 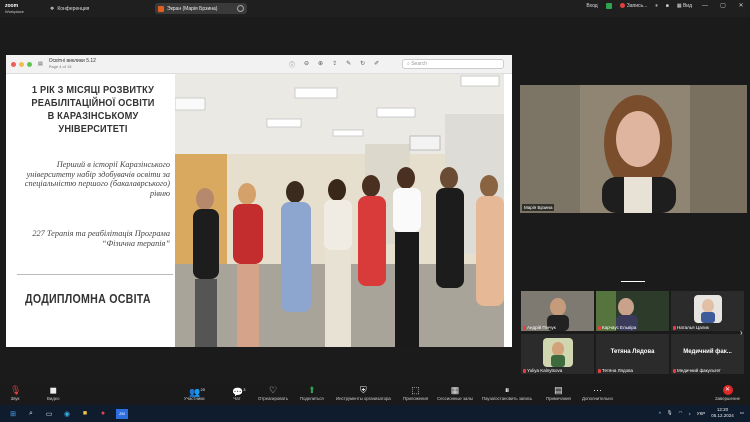 I want to click on chat-icon: 💬3, so click(x=239, y=392).